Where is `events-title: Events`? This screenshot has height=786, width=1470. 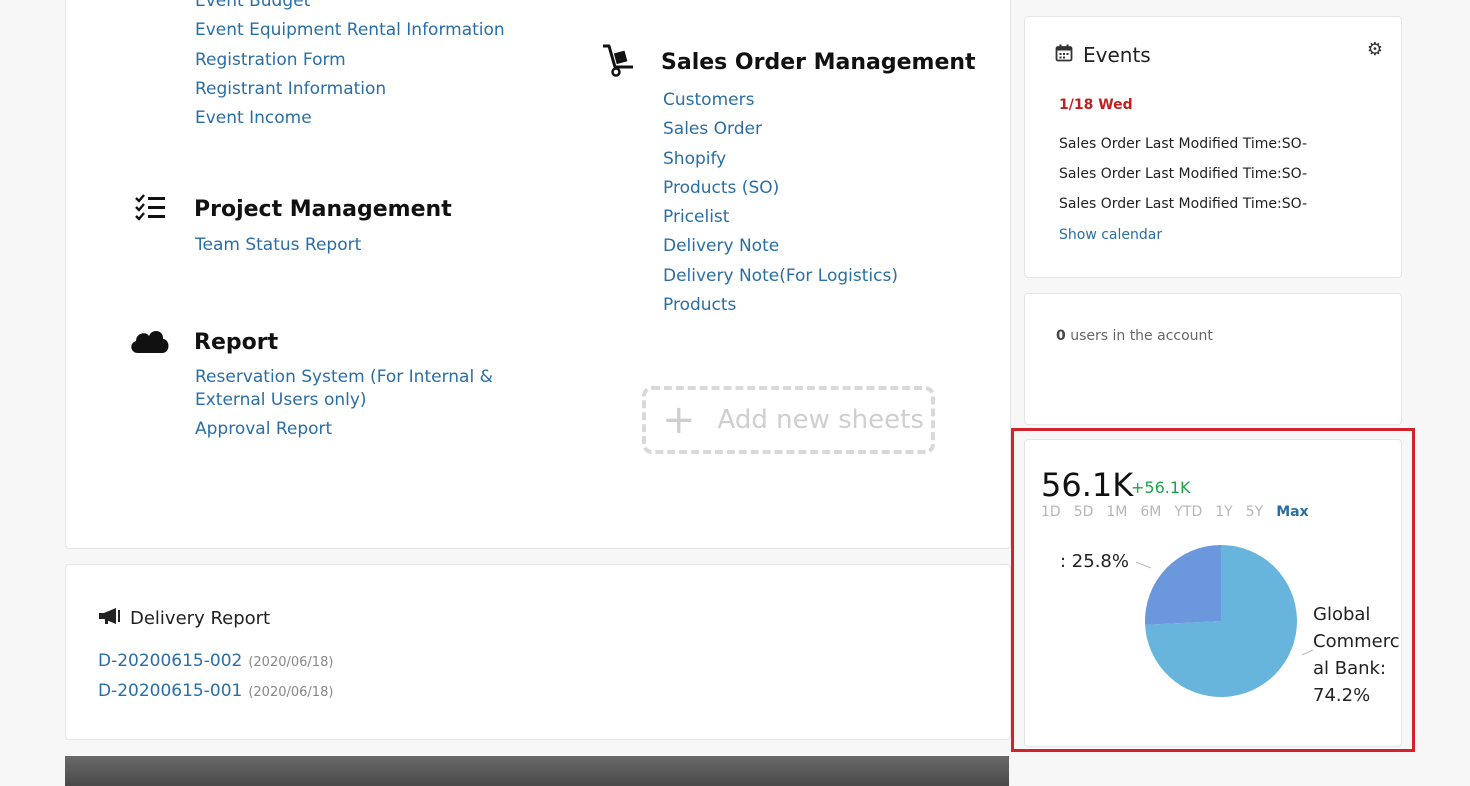 events-title: Events is located at coordinates (1117, 55).